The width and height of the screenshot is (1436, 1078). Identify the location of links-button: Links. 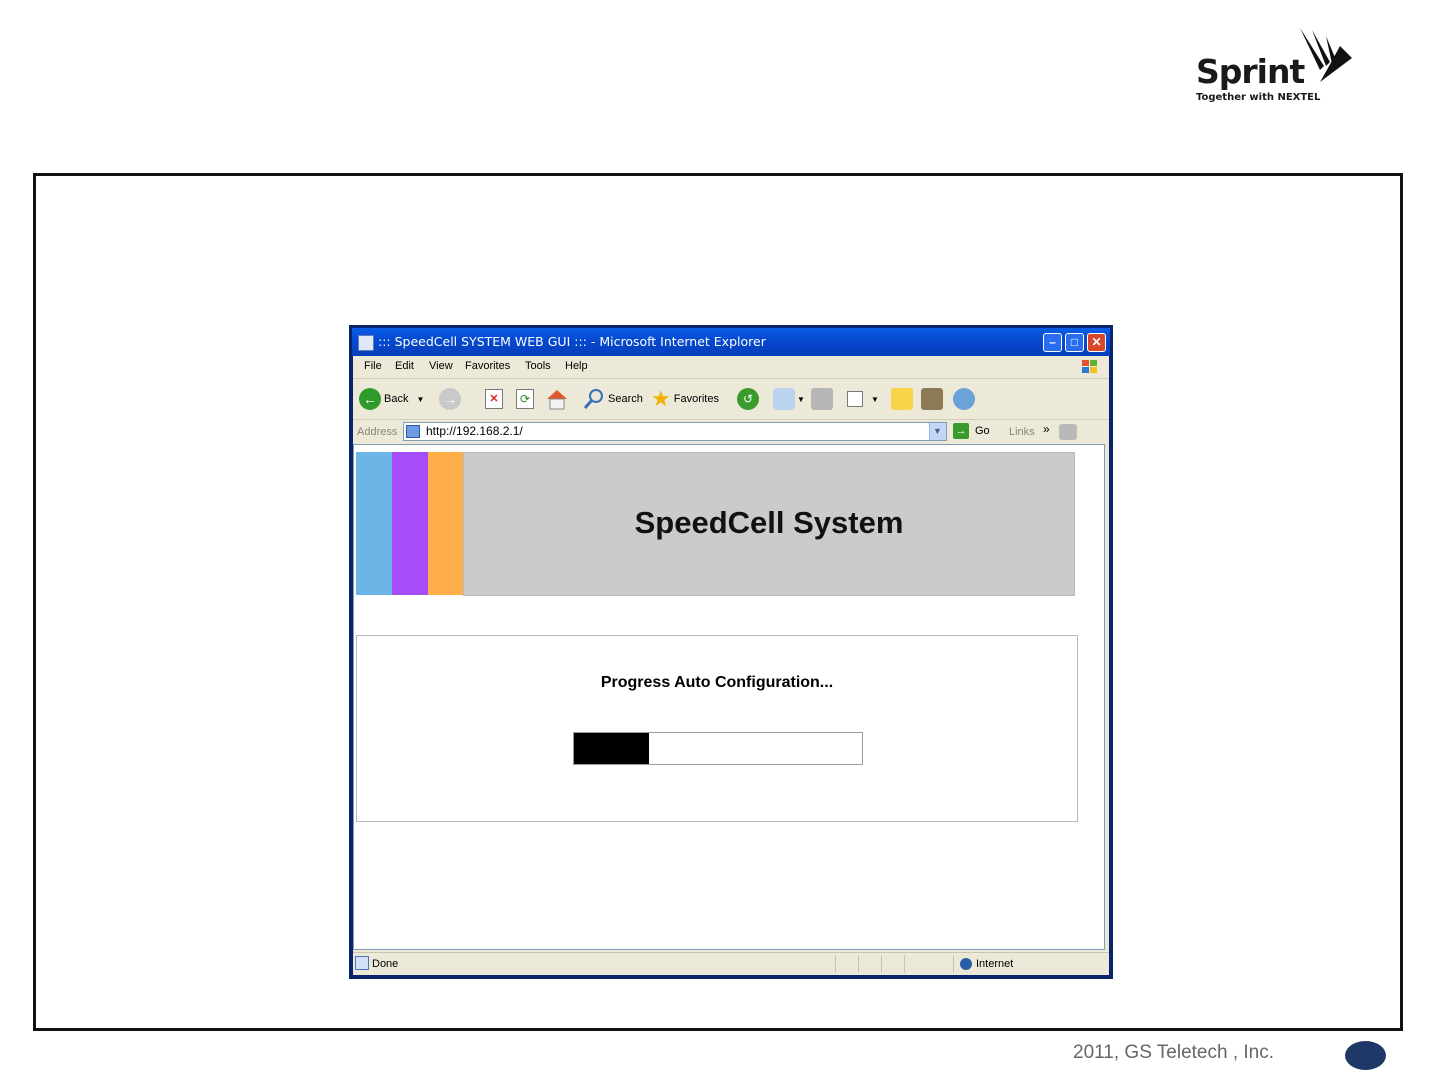
(1022, 432).